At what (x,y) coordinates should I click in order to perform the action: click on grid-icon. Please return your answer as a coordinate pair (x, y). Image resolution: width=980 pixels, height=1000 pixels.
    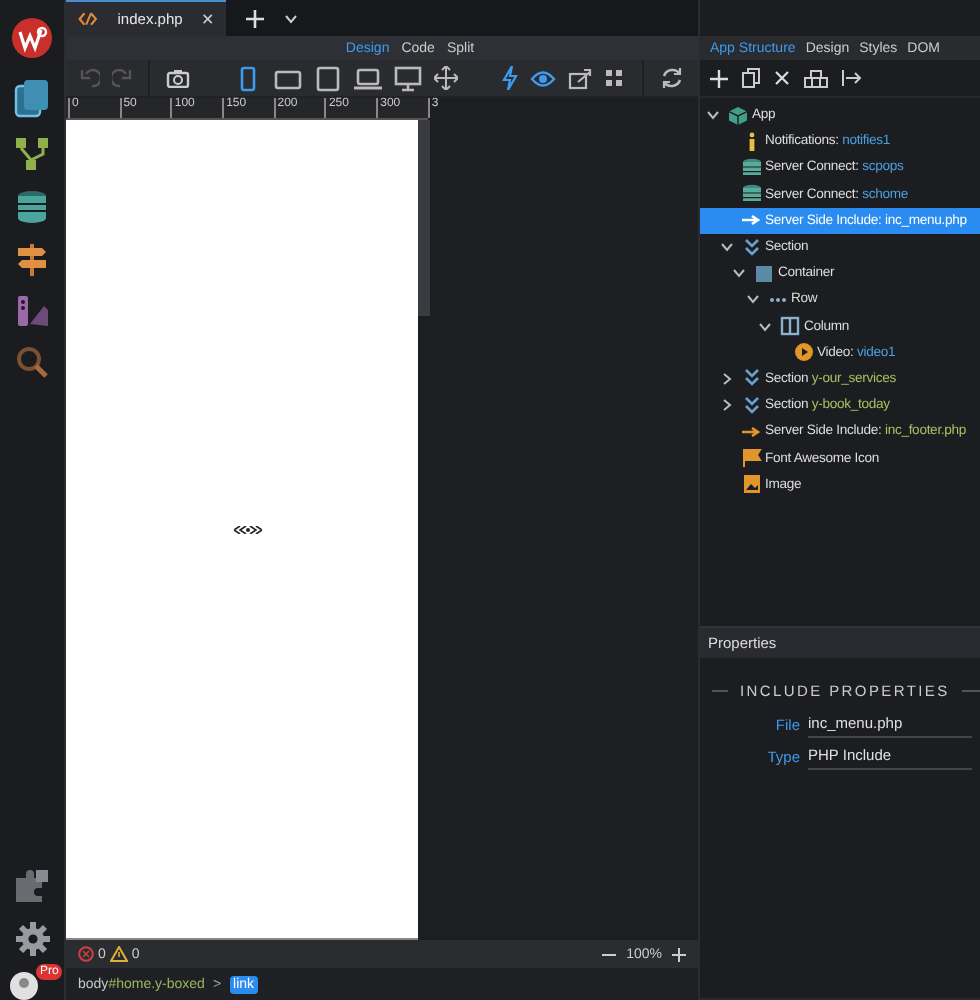
    Looking at the image, I should click on (615, 78).